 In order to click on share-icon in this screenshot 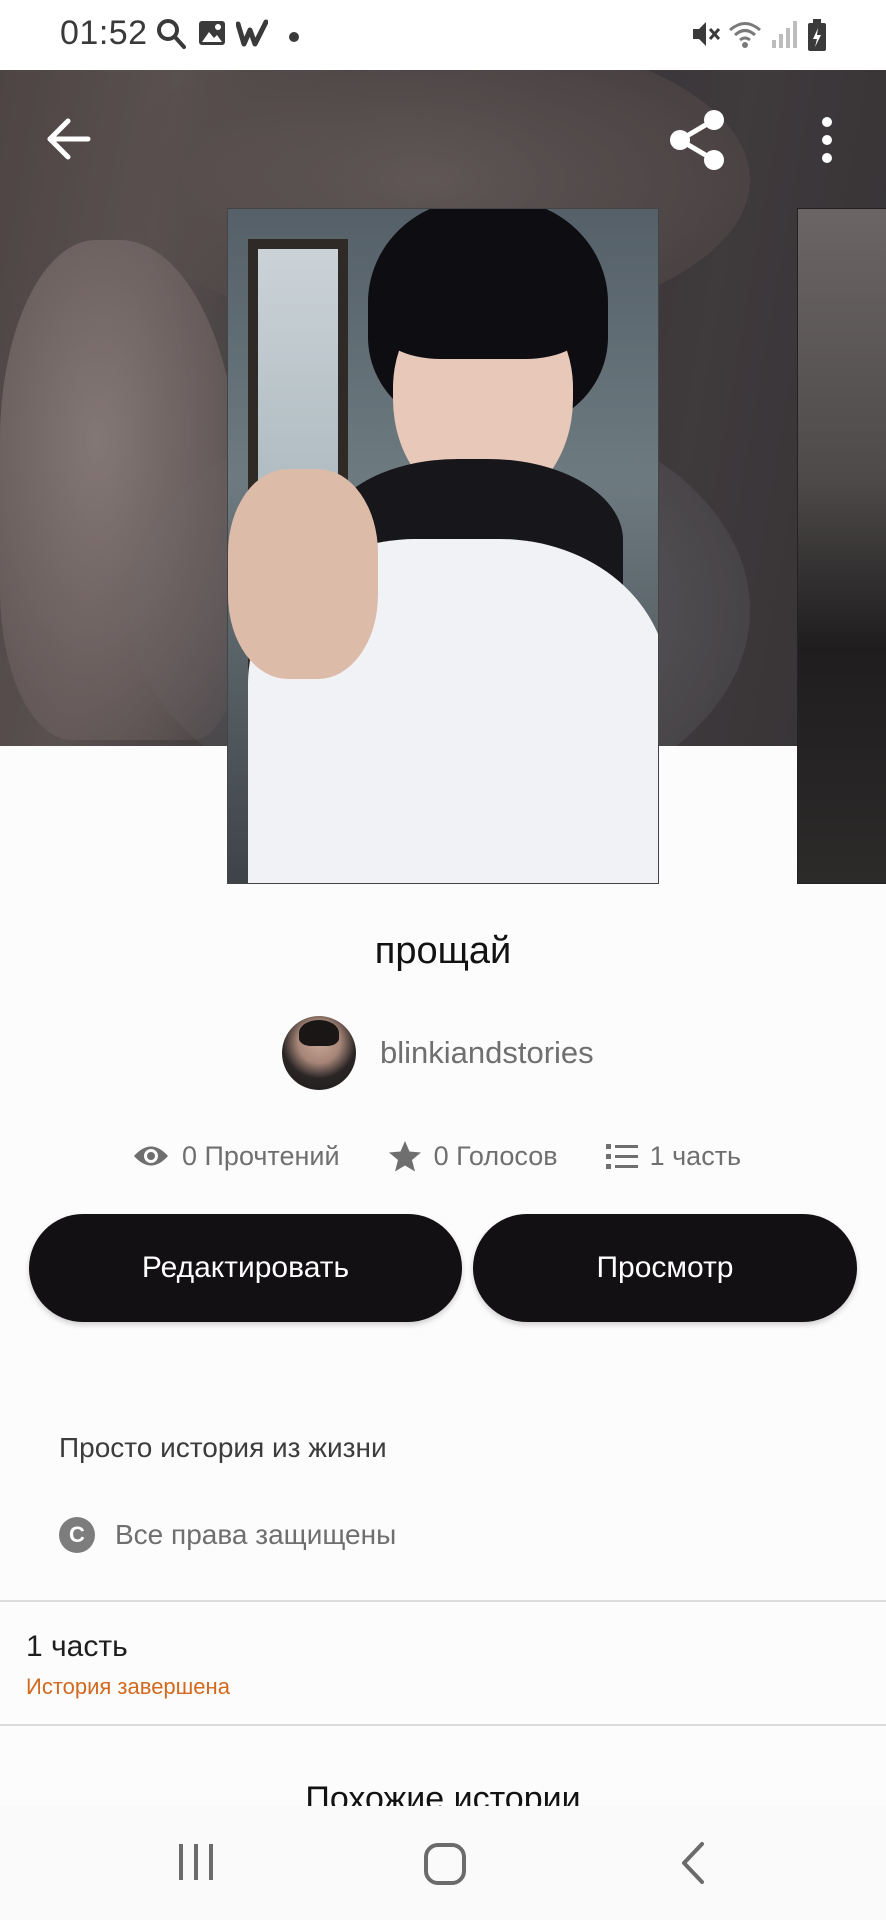, I will do `click(697, 140)`.